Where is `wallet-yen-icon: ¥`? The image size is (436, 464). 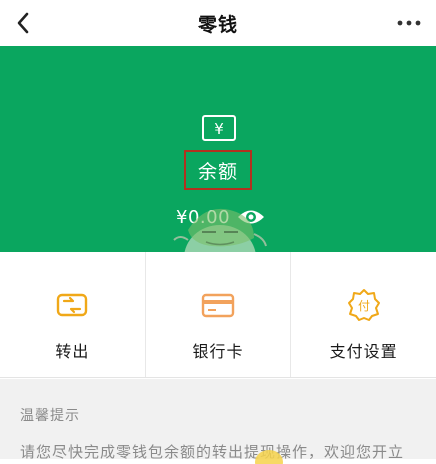
wallet-yen-icon: ¥ is located at coordinates (219, 128).